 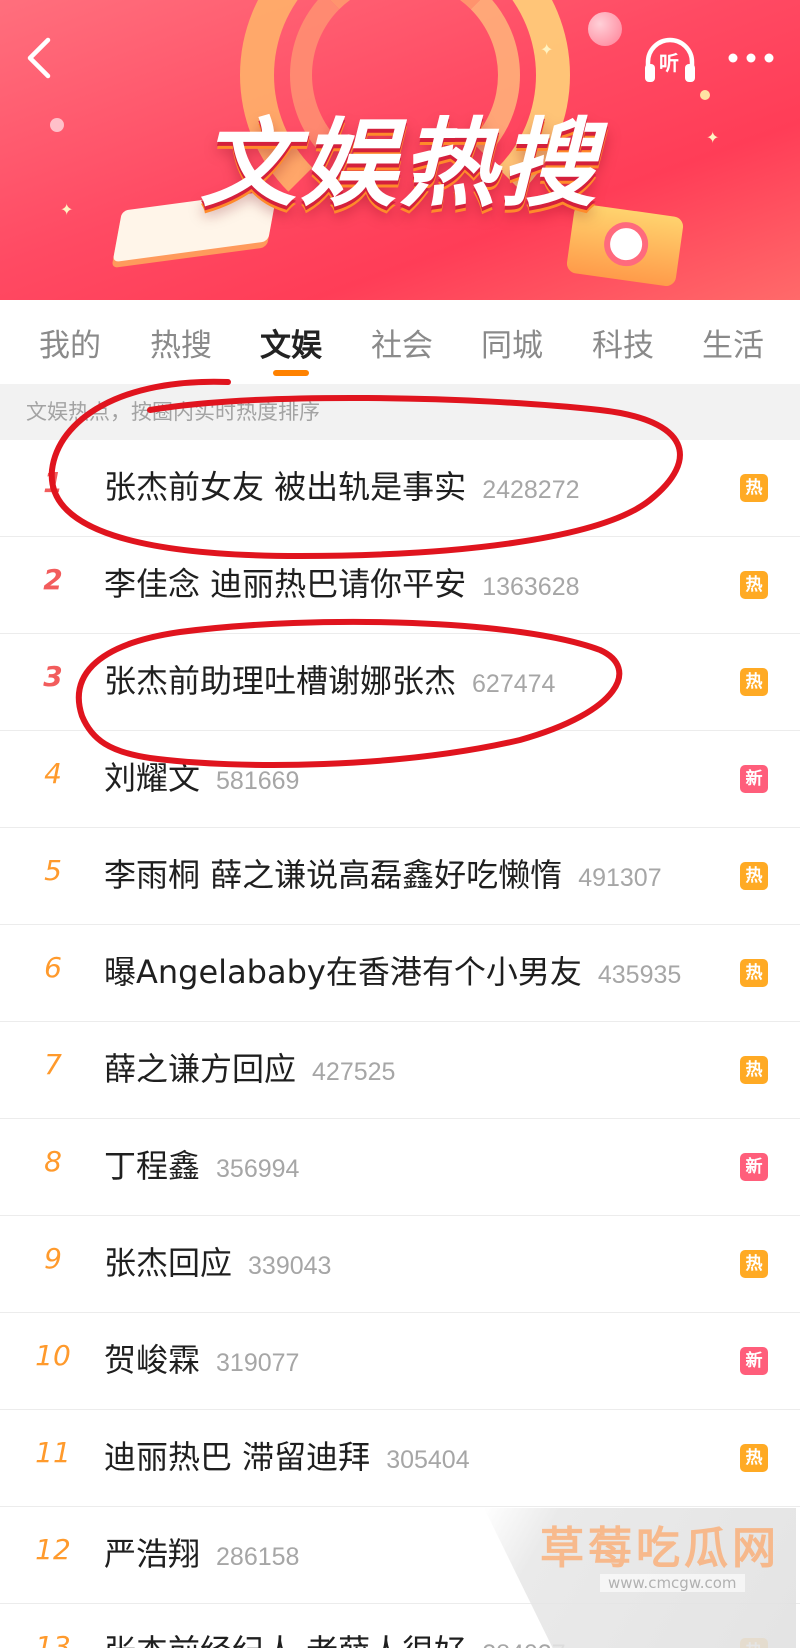 I want to click on topic-title: 张杰回应, so click(x=168, y=1263).